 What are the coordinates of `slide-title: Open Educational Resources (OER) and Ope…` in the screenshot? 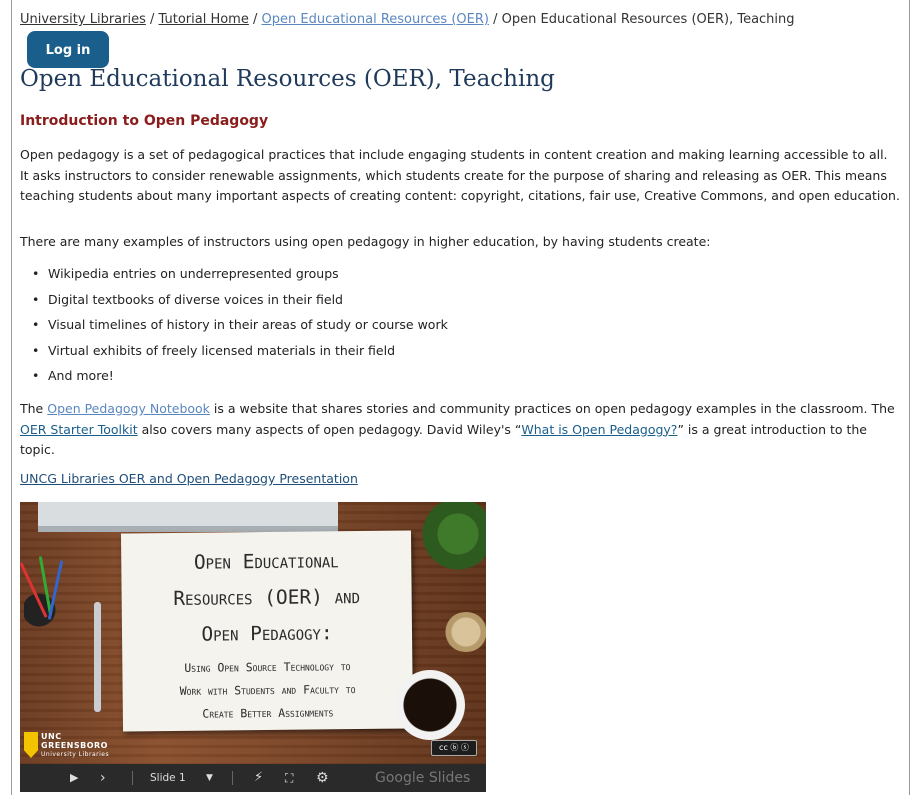 It's located at (266, 597).